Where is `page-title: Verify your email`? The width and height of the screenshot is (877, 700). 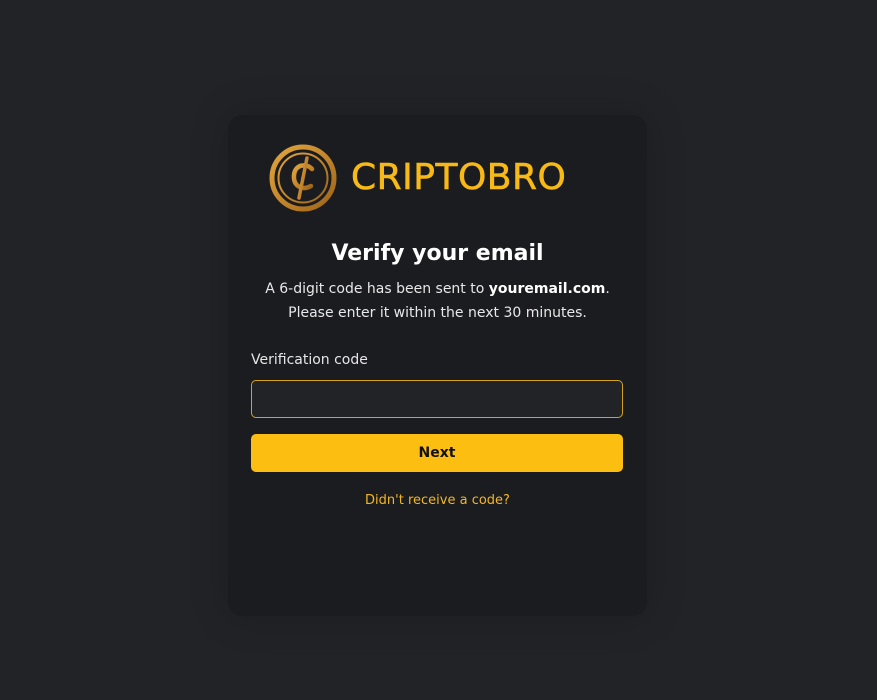
page-title: Verify your email is located at coordinates (437, 253).